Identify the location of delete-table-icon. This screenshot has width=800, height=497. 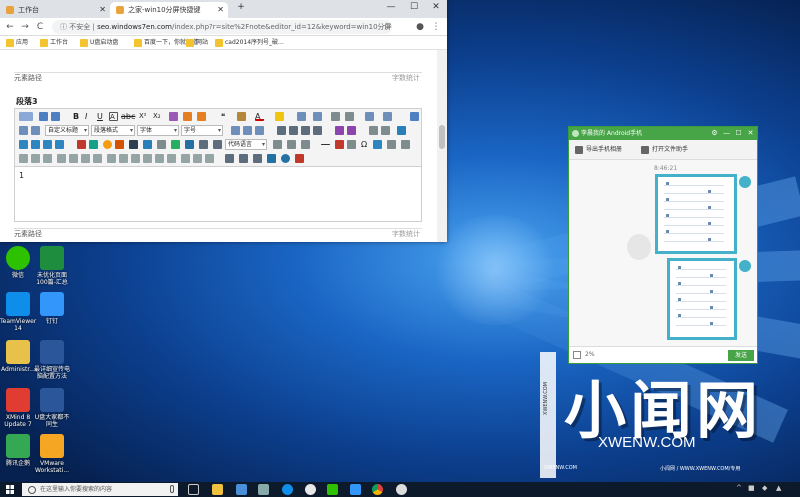
(35, 158).